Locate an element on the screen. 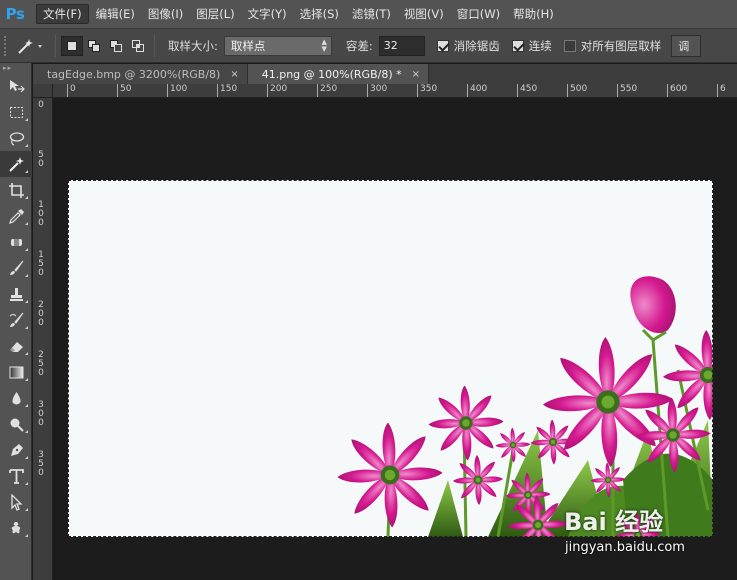 The image size is (737, 580). healing-brush-tool is located at coordinates (16, 242).